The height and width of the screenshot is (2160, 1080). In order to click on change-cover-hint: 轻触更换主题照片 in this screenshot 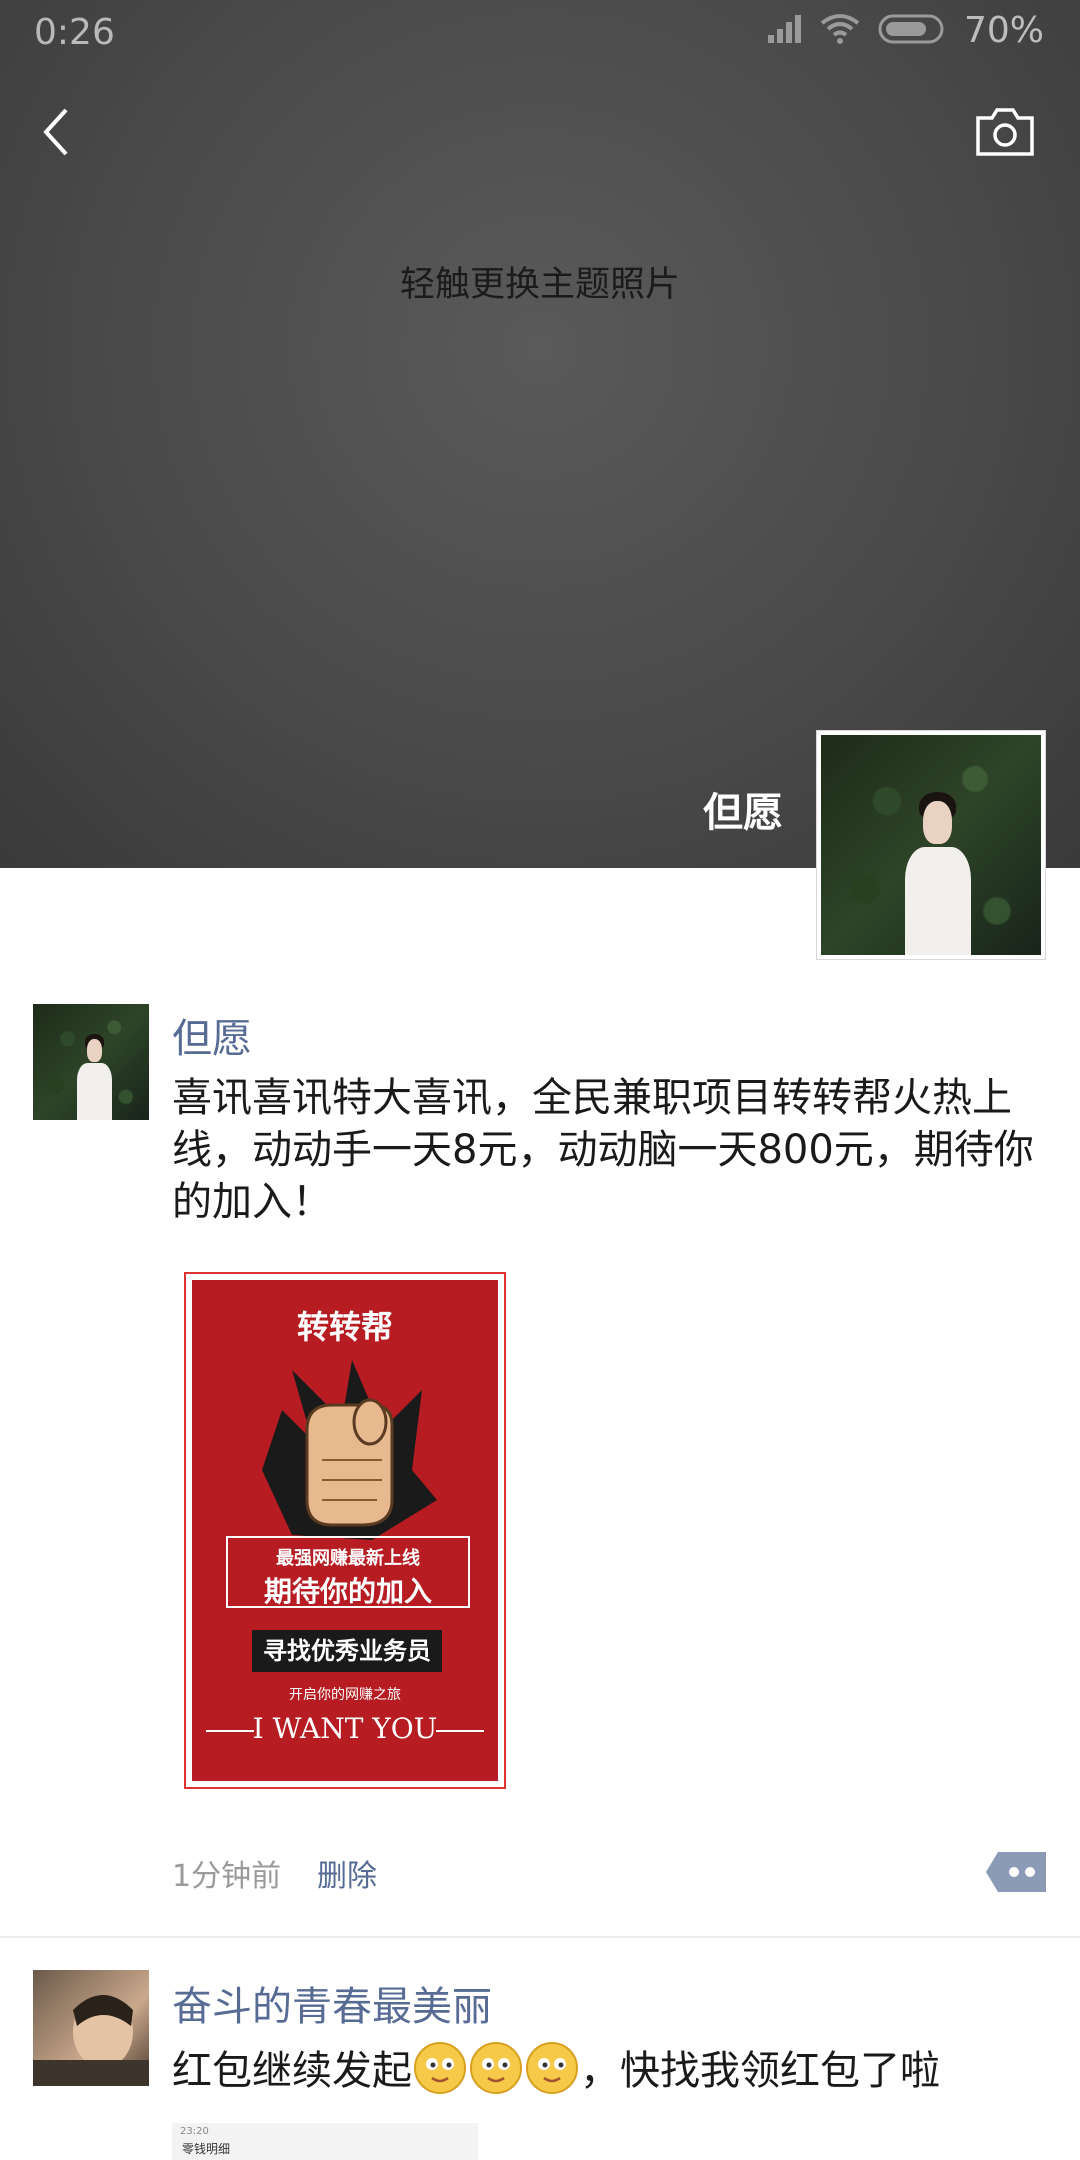, I will do `click(539, 285)`.